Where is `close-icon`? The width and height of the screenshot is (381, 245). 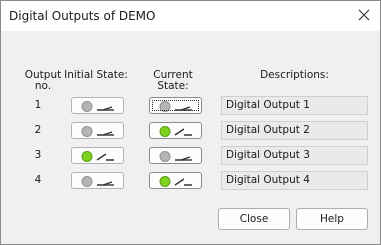 close-icon is located at coordinates (364, 15).